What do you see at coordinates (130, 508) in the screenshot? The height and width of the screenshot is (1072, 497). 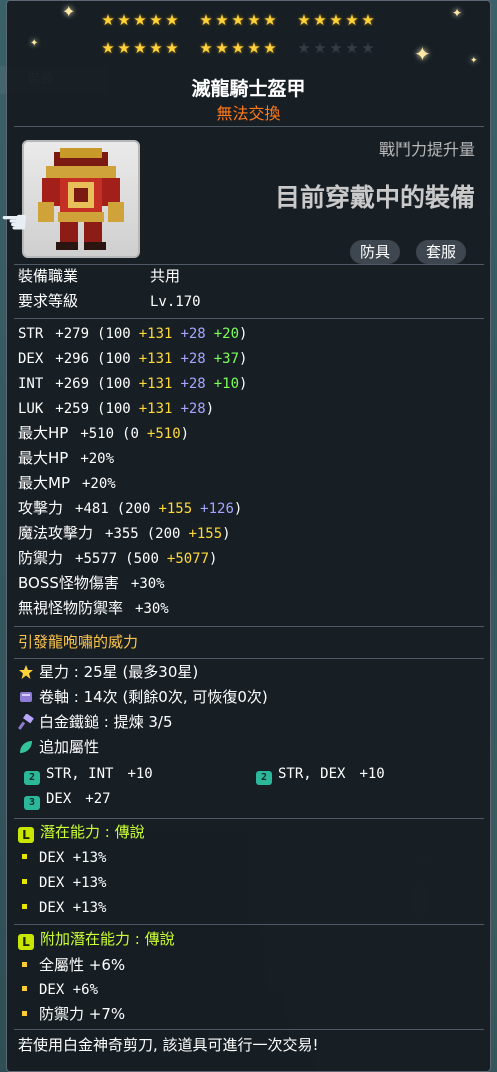 I see `stat-row: 攻擊力 +481 (200 +155 +126)` at bounding box center [130, 508].